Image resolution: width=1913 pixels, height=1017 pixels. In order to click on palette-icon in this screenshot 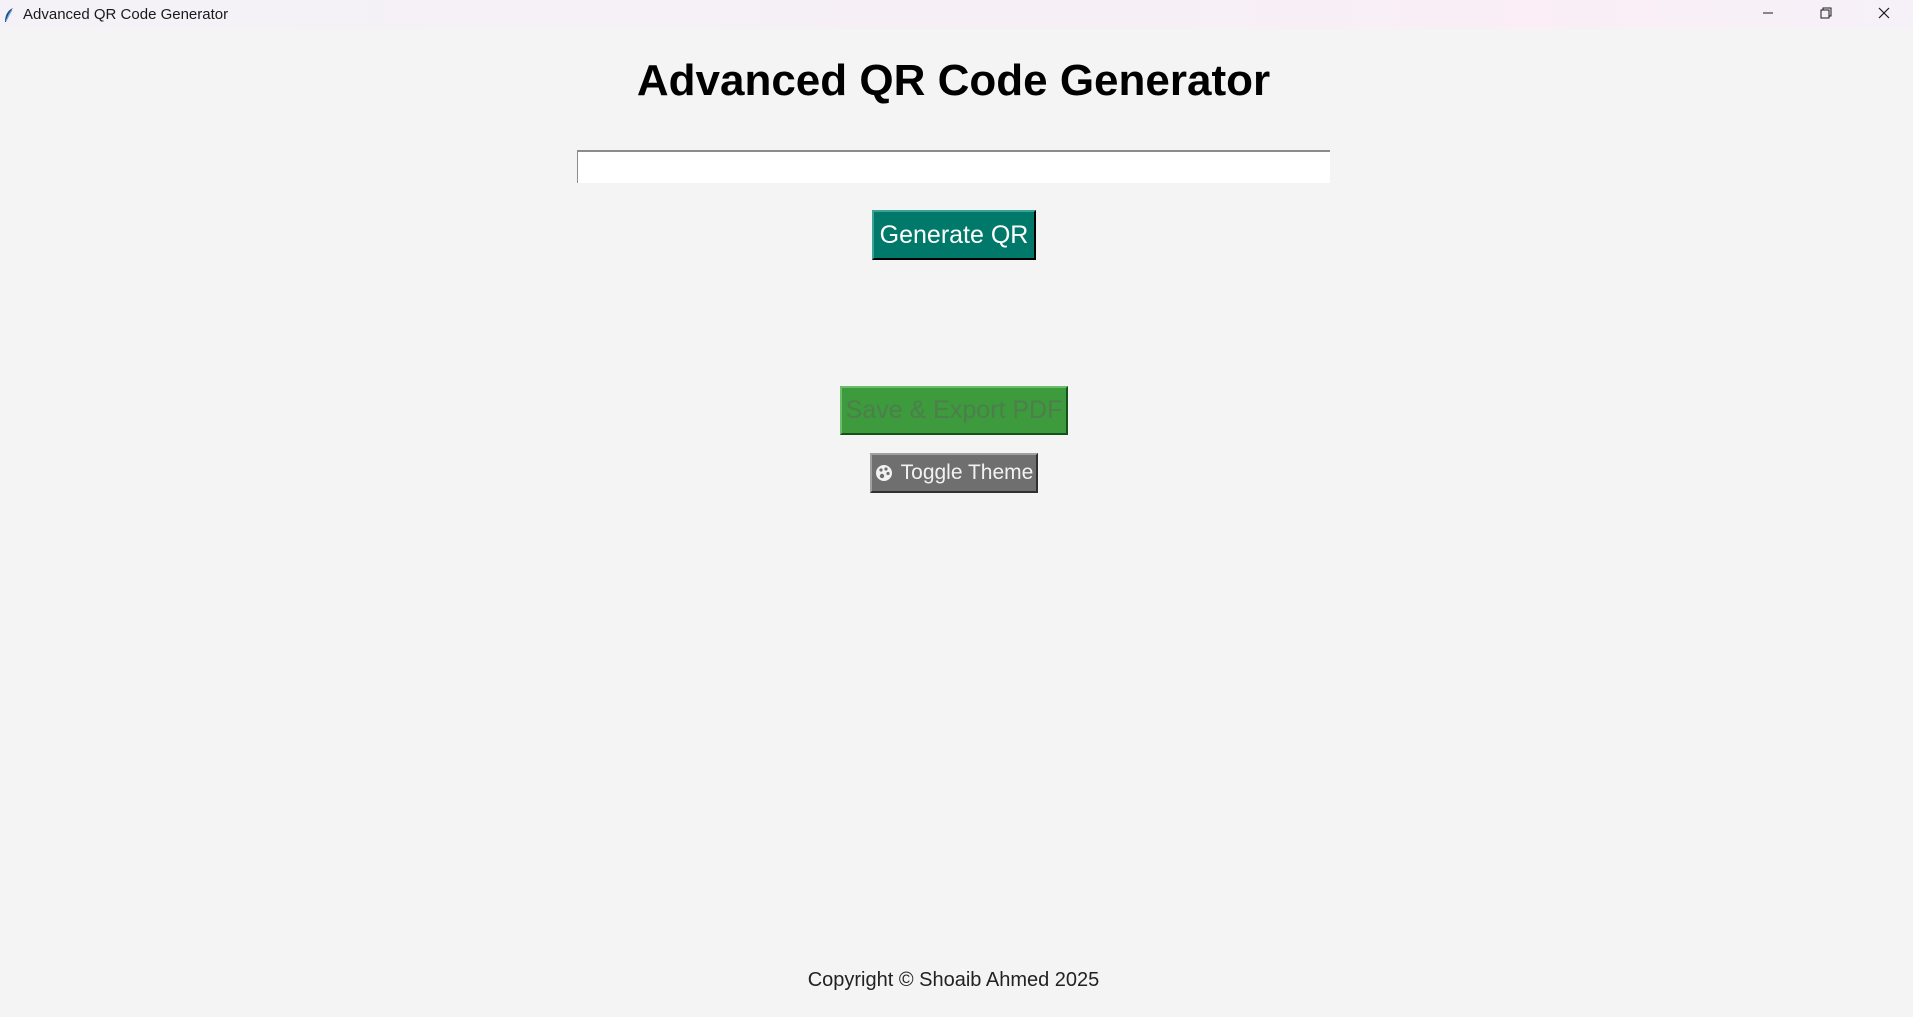, I will do `click(884, 473)`.